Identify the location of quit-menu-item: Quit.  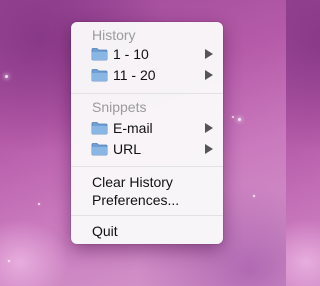
(147, 231).